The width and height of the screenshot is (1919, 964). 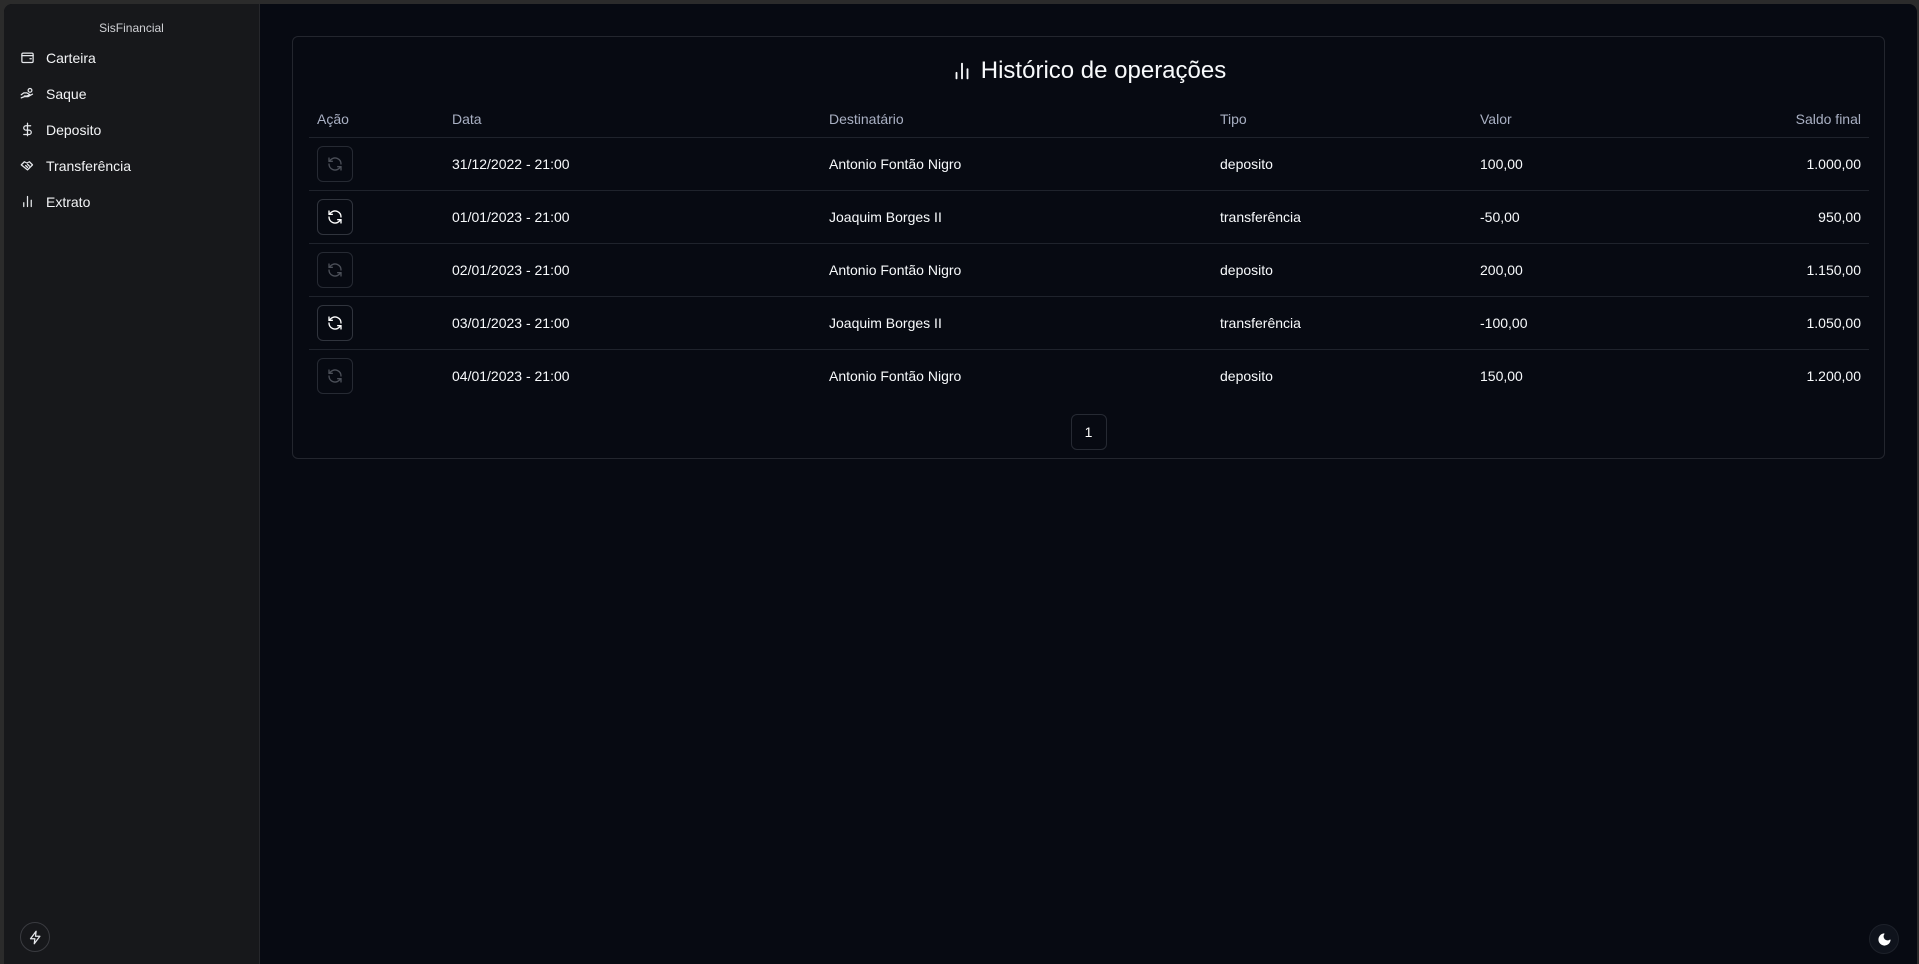 I want to click on cell-data: 31/12/2022 - 21:00, so click(x=632, y=164).